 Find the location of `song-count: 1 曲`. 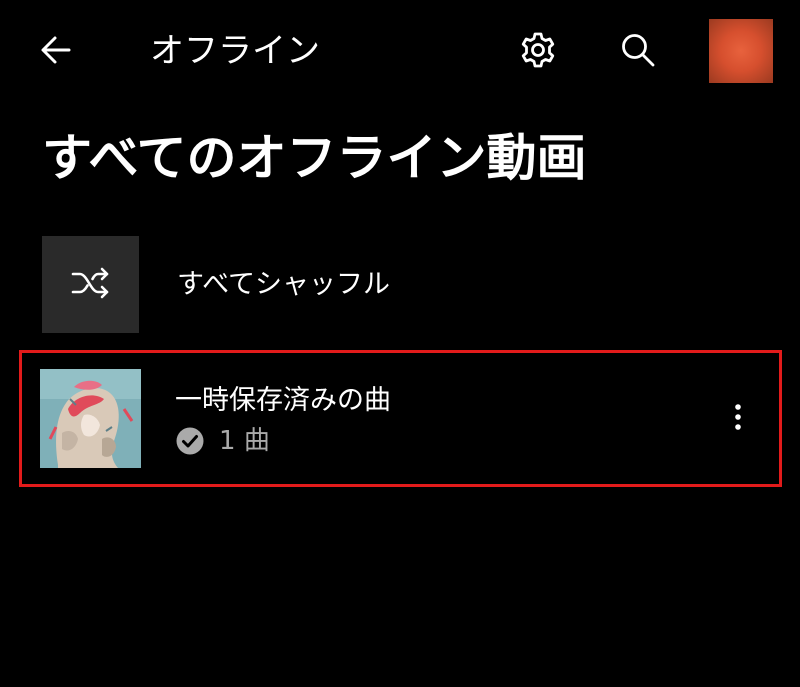

song-count: 1 曲 is located at coordinates (244, 441).